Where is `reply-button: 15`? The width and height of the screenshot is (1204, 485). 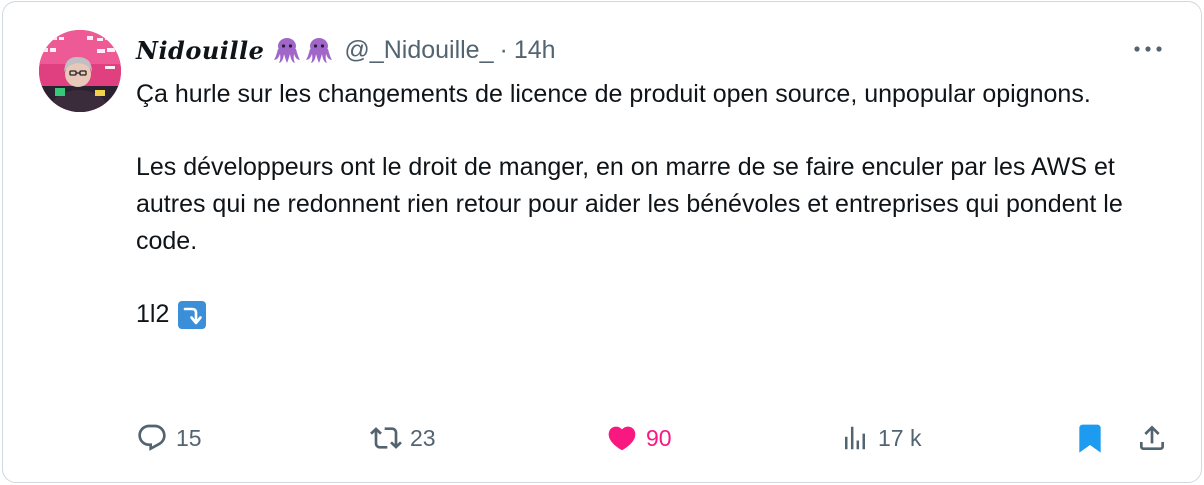 reply-button: 15 is located at coordinates (169, 438).